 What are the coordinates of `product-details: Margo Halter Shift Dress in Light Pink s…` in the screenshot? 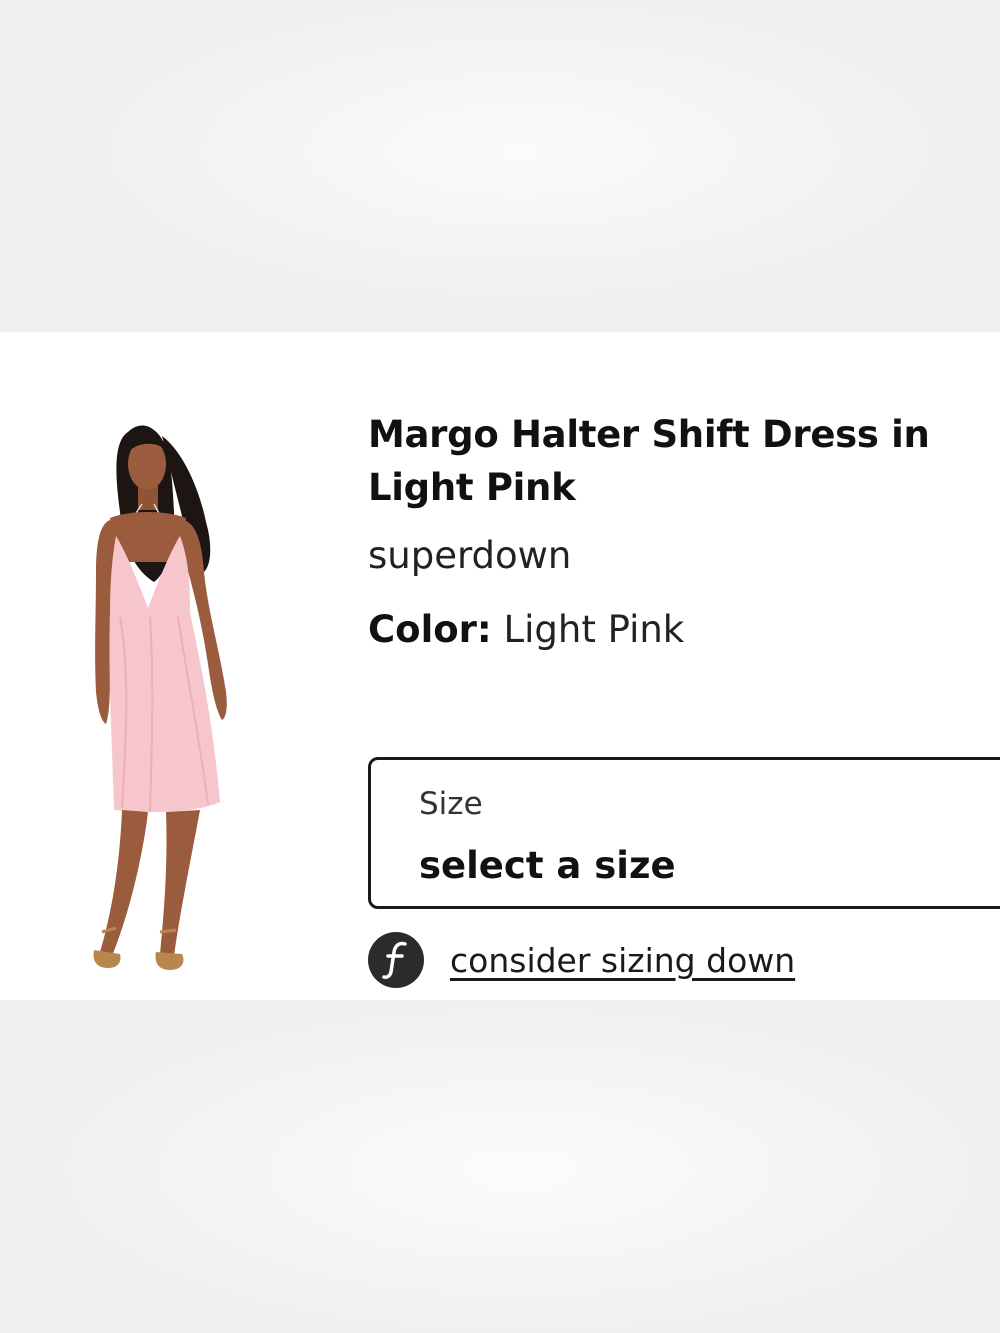 It's located at (684, 531).